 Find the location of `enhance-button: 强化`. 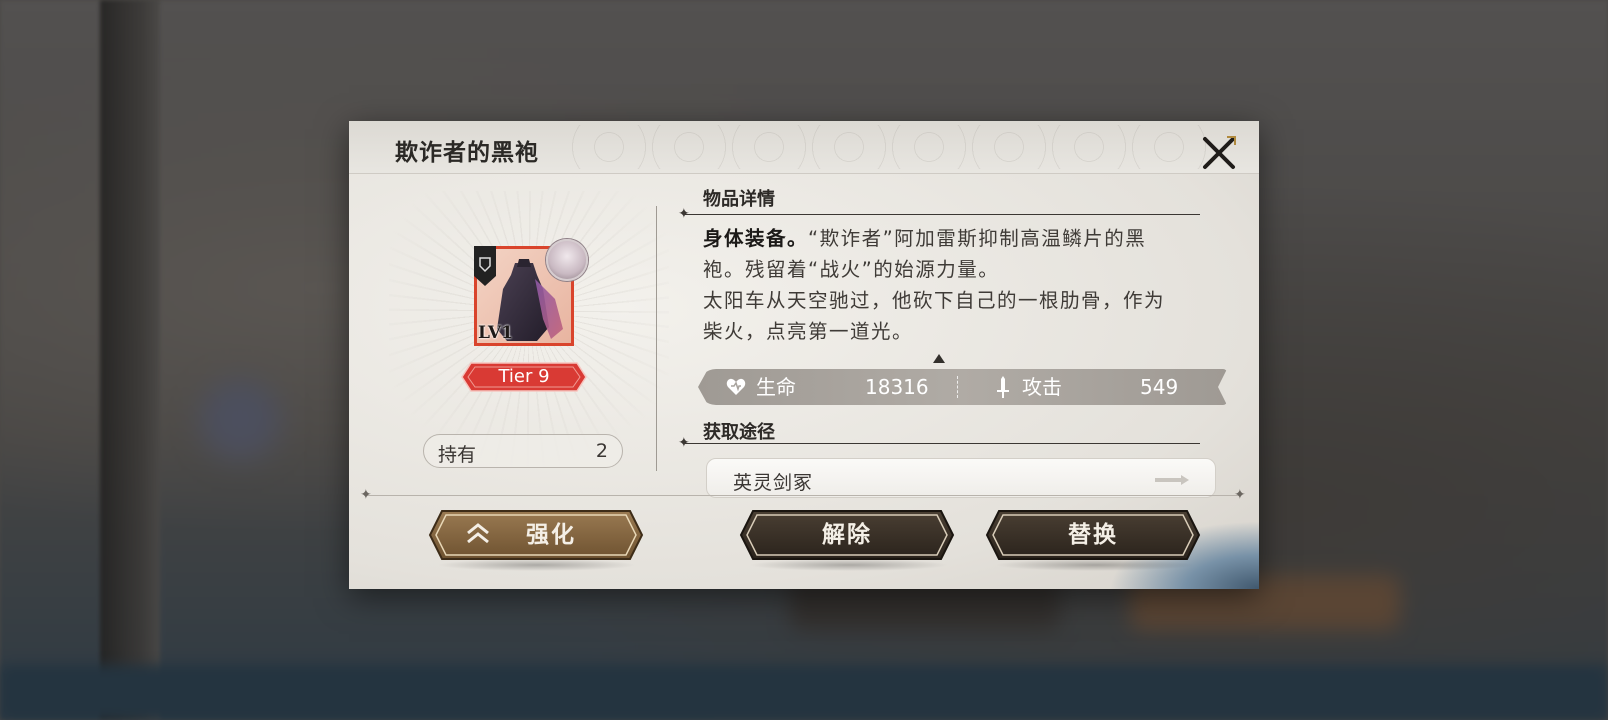

enhance-button: 强化 is located at coordinates (536, 535).